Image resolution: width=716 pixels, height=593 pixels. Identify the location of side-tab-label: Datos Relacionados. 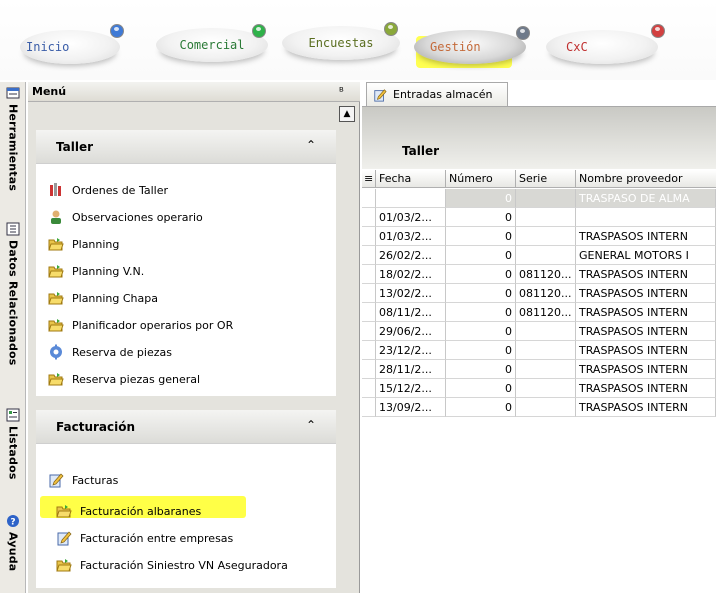
(13, 303).